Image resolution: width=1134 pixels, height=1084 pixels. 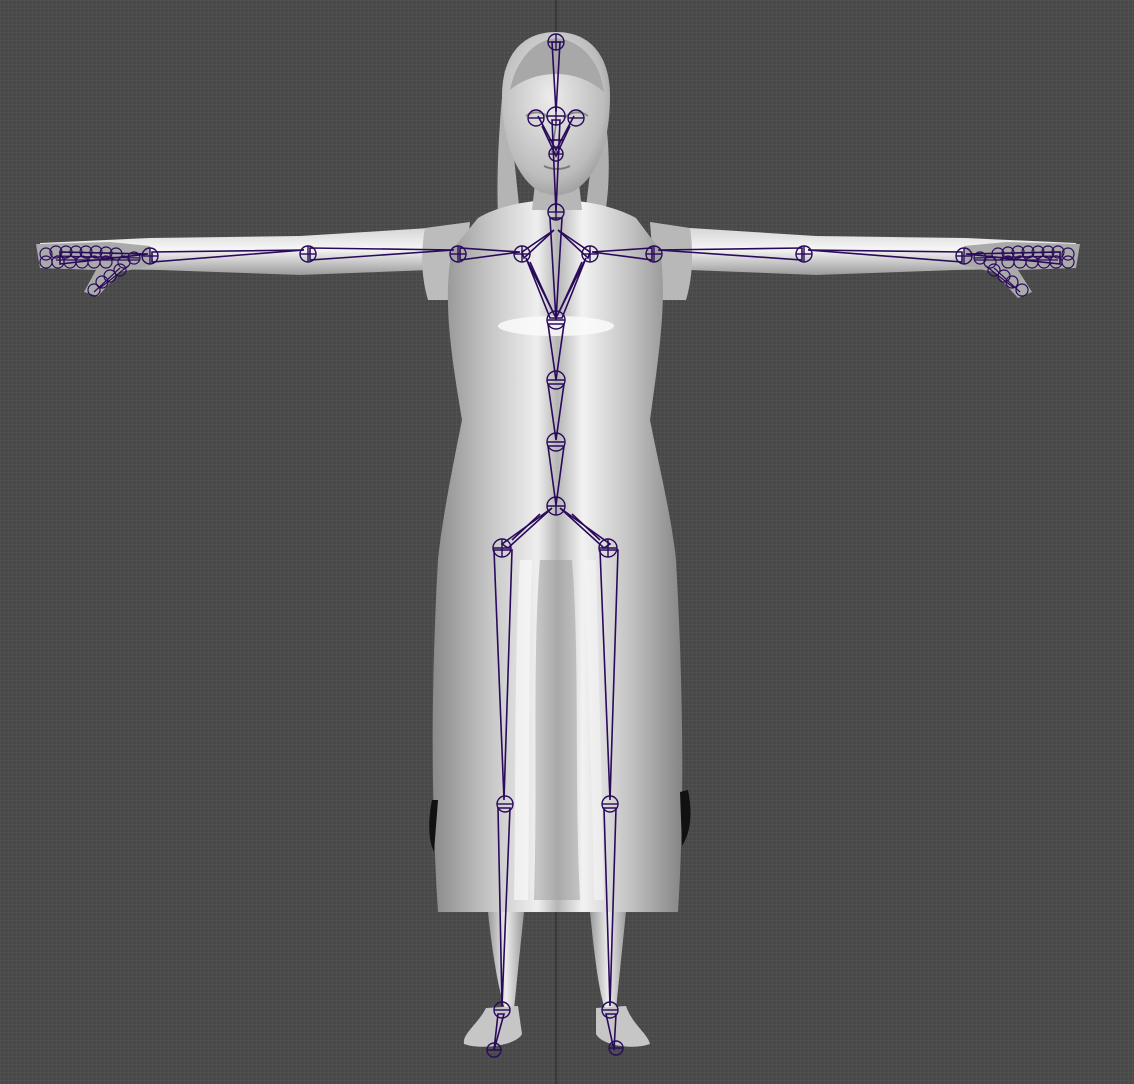 What do you see at coordinates (458, 254) in the screenshot?
I see `joint-shoulder-left` at bounding box center [458, 254].